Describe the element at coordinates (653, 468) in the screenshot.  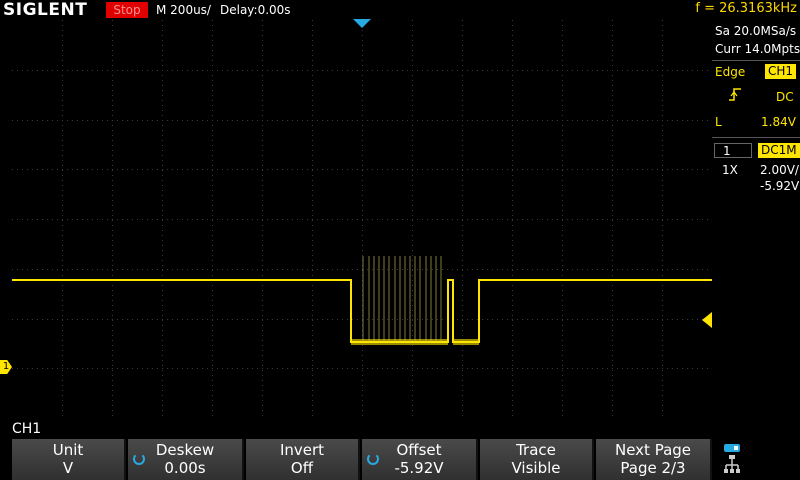
I see `softkey-value: Page 2/3` at that location.